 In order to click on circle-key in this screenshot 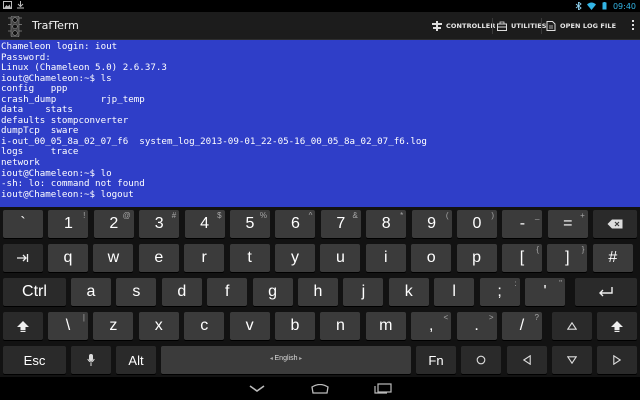, I will do `click(481, 360)`.